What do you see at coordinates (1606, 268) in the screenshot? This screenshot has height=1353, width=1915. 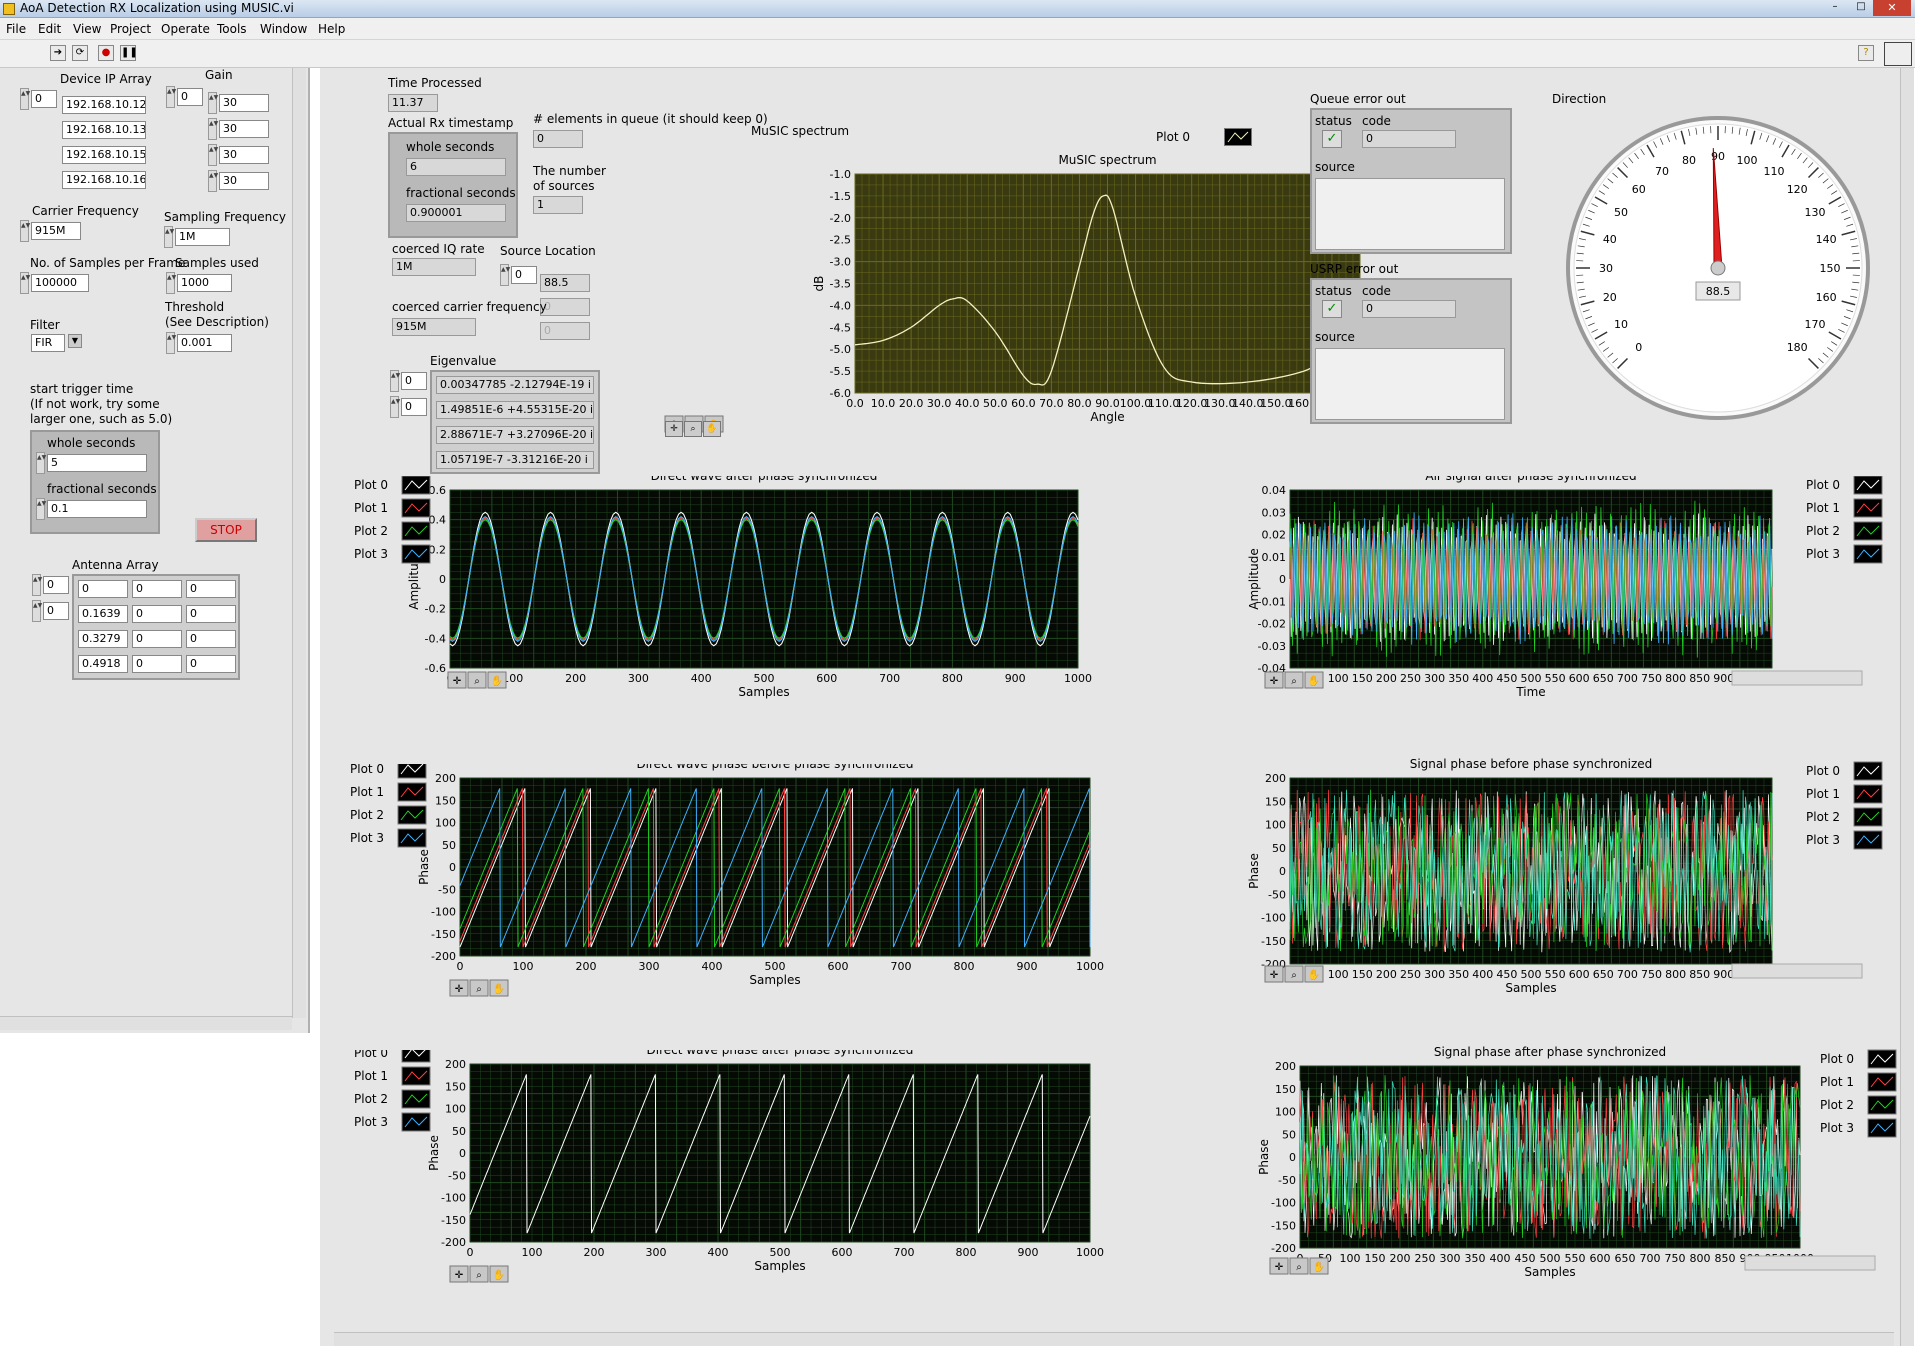 I see `gauge-tick-label: 30` at bounding box center [1606, 268].